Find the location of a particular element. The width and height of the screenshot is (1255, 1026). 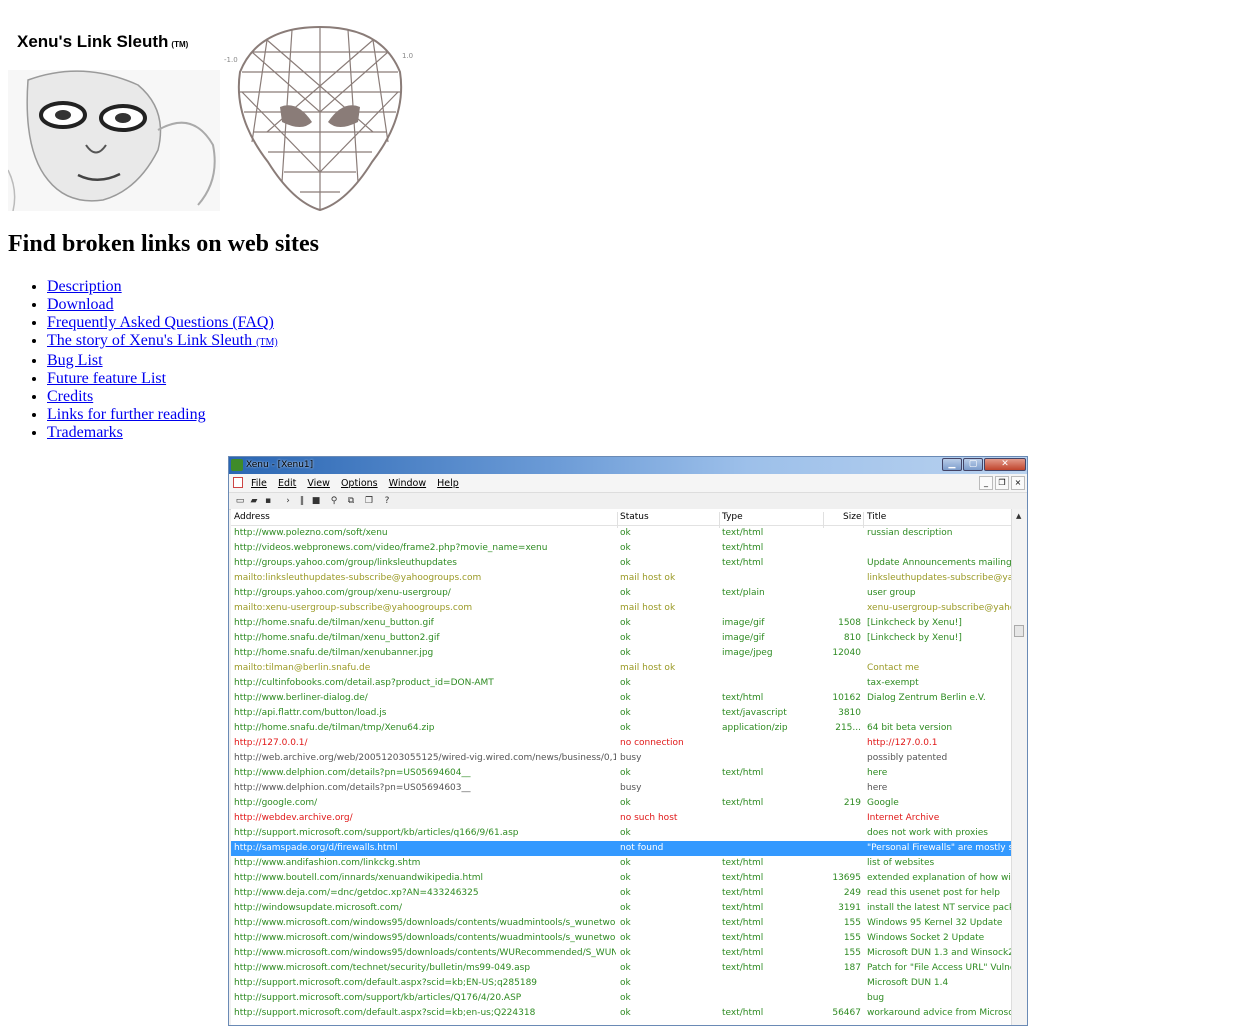

nav-link-download: Download is located at coordinates (80, 304).